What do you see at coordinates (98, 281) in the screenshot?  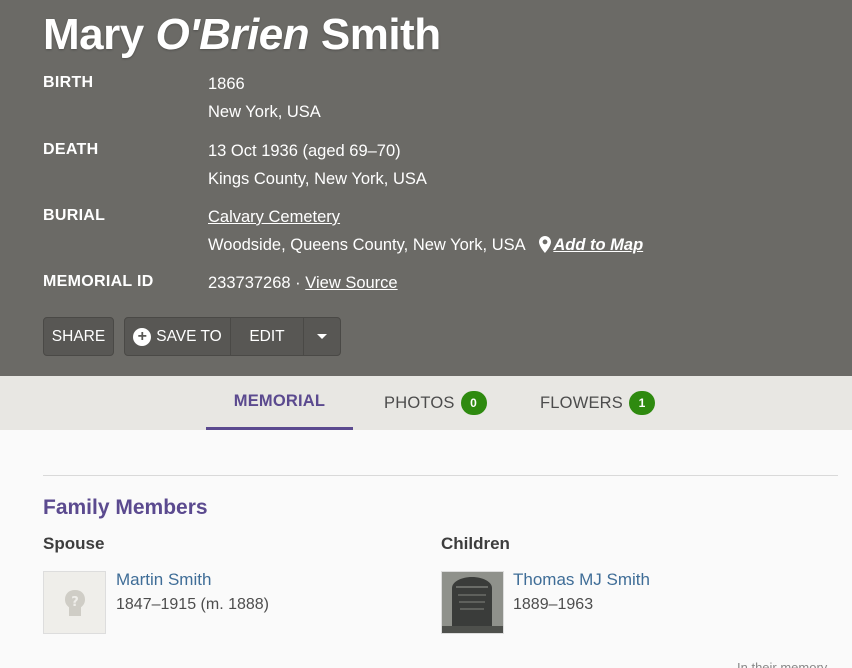 I see `memorial-id-label: MEMORIAL ID` at bounding box center [98, 281].